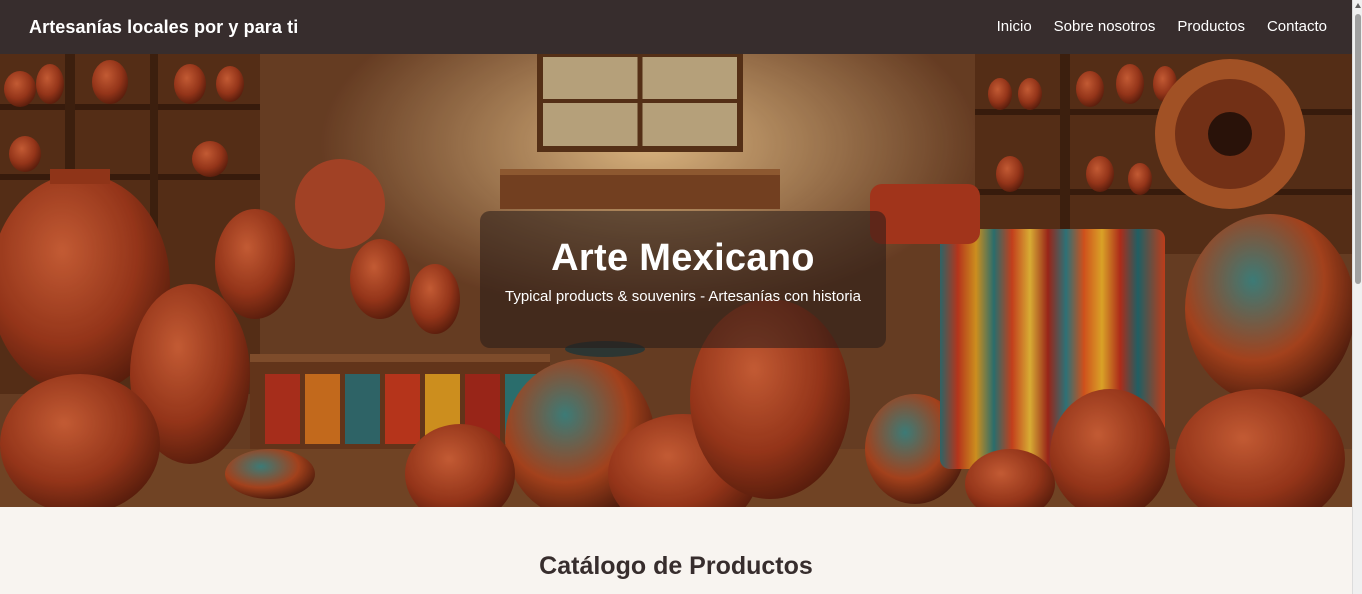  I want to click on nav-item-inicio: Inicio, so click(1014, 27).